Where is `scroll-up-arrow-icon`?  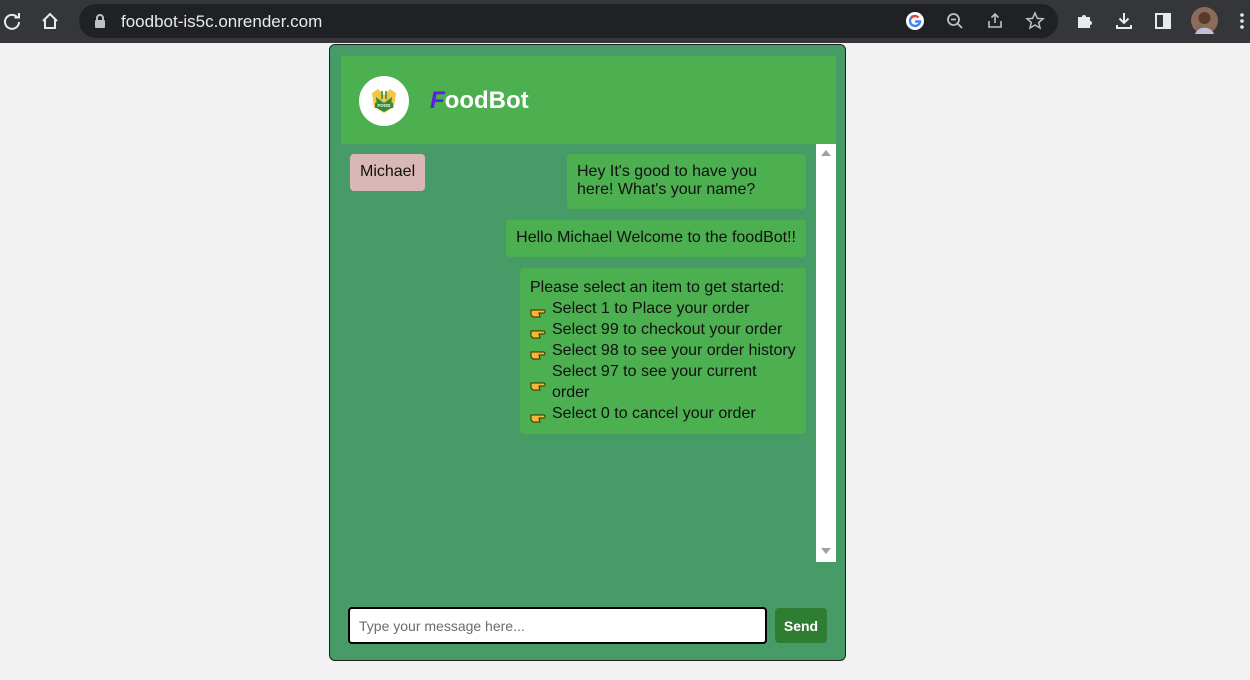
scroll-up-arrow-icon is located at coordinates (826, 153).